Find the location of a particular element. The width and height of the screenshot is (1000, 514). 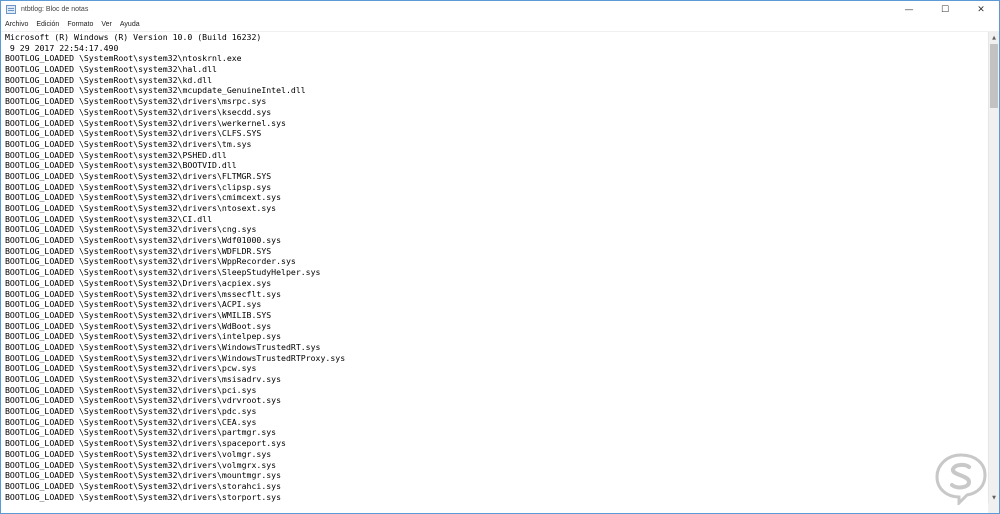

scroll-down-arrow-icon: ▼ is located at coordinates (994, 497).